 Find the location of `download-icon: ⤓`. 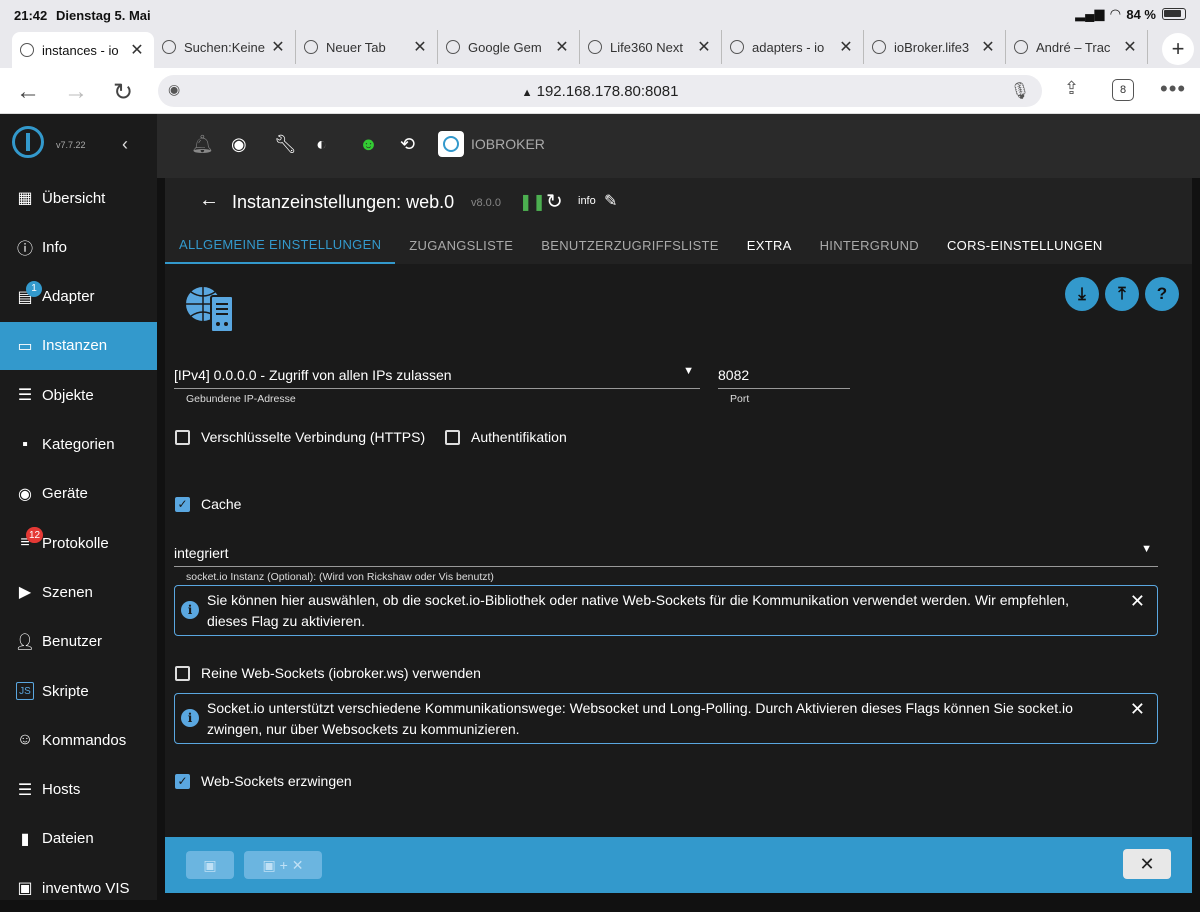

download-icon: ⤓ is located at coordinates (1082, 294).